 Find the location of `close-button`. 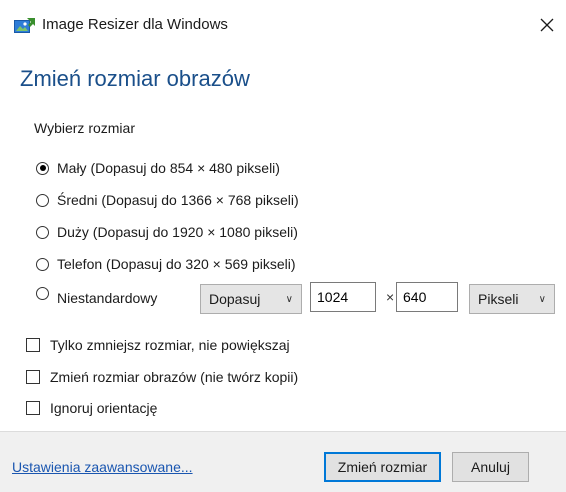

close-button is located at coordinates (547, 25).